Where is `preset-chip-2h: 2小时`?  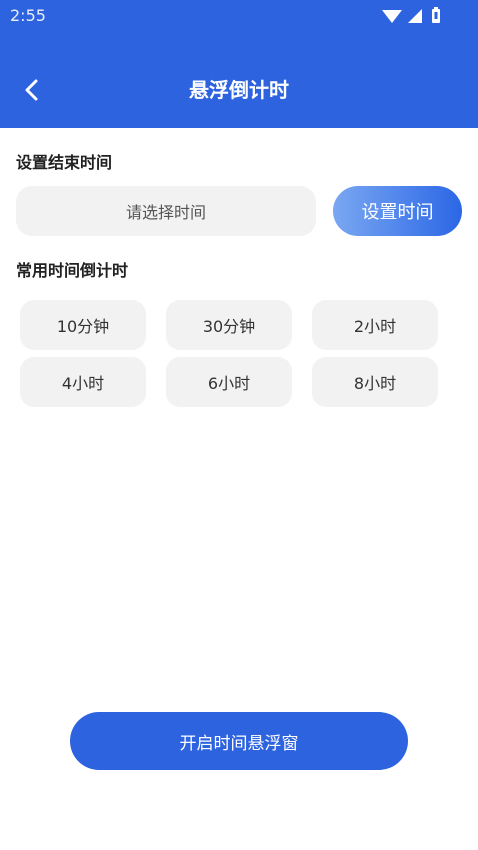 preset-chip-2h: 2小时 is located at coordinates (375, 325).